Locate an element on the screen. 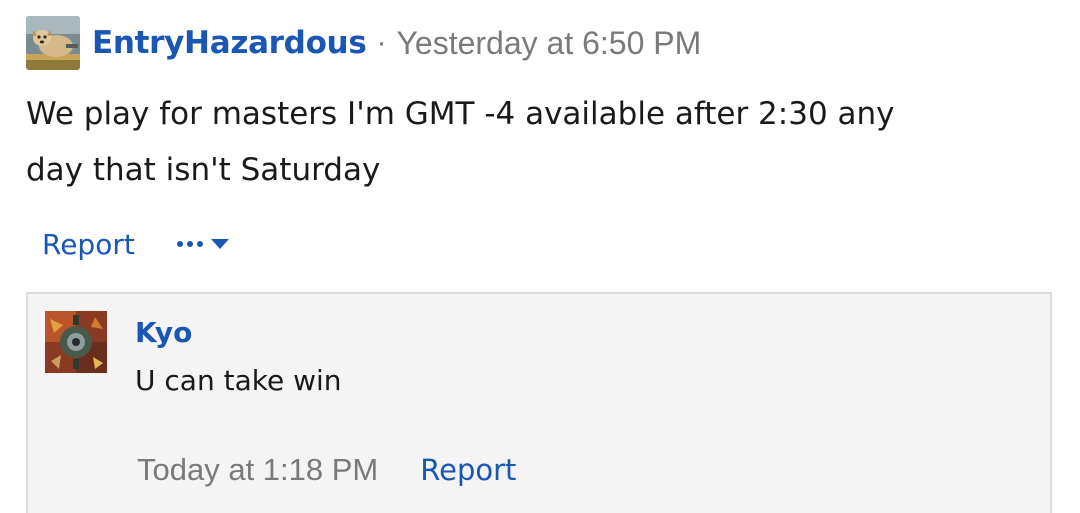  dog-photo-avatar-icon is located at coordinates (53, 43).